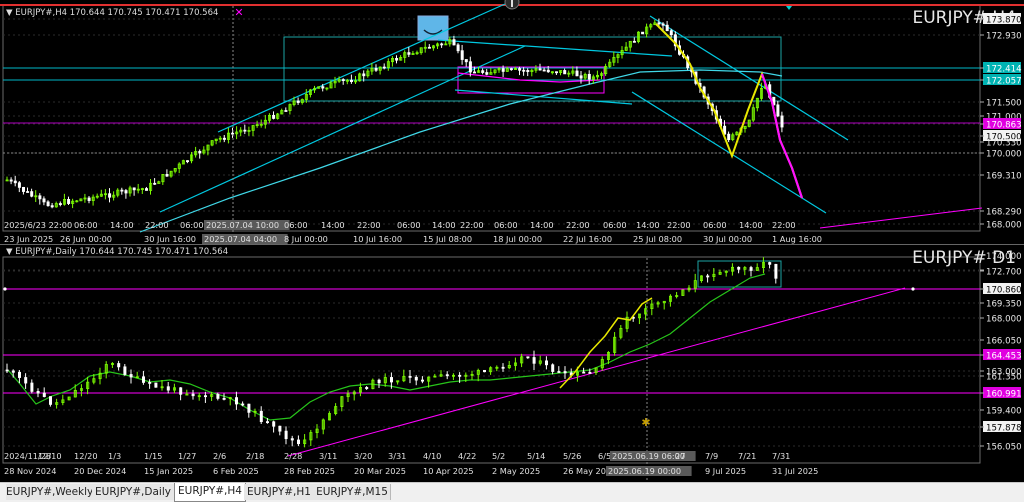  Describe the element at coordinates (114, 456) in the screenshot. I see `time-label: 1/3` at that location.